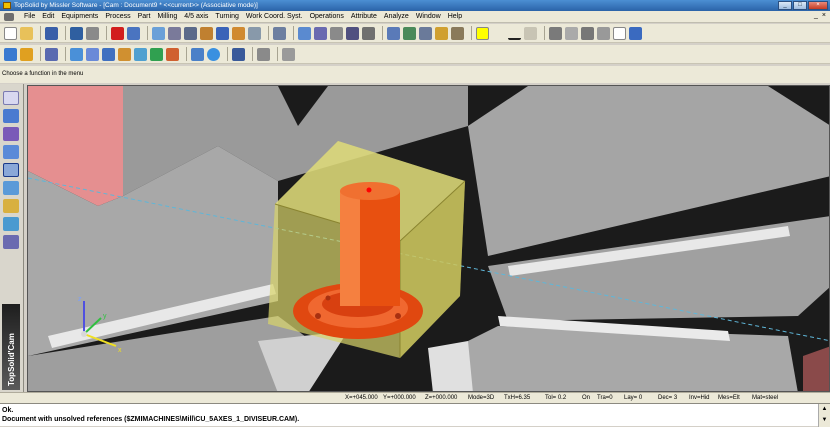 The width and height of the screenshot is (830, 427). I want to click on new-document-icon, so click(10, 33).